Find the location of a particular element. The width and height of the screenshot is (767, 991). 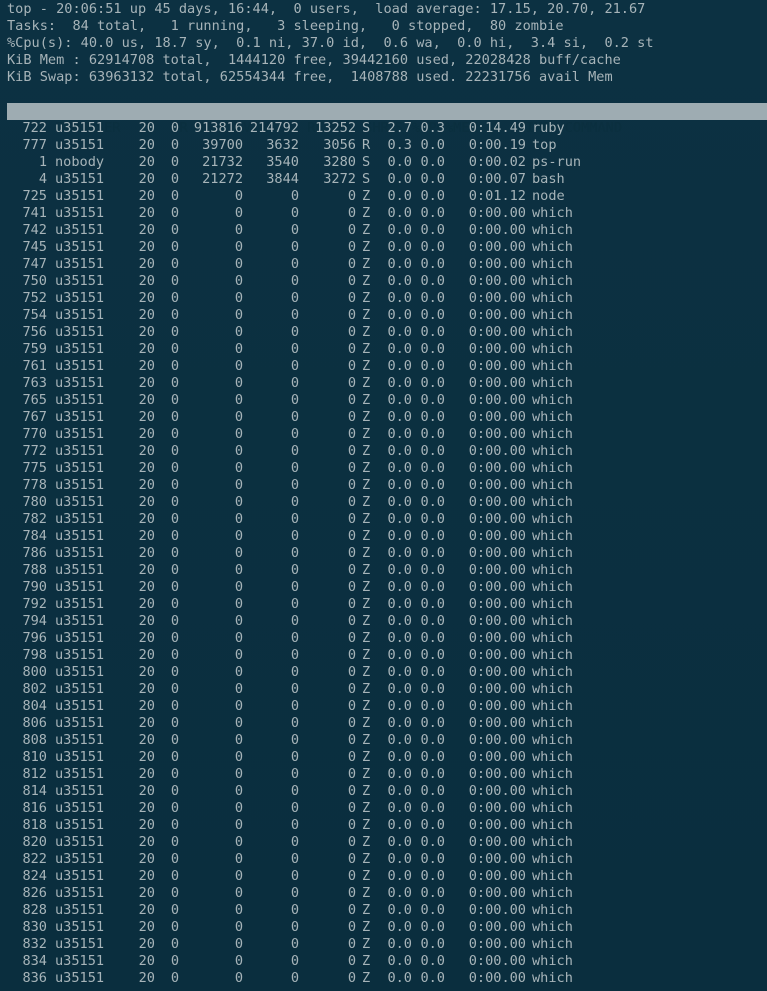

pid-cell: 775 is located at coordinates (34, 468).